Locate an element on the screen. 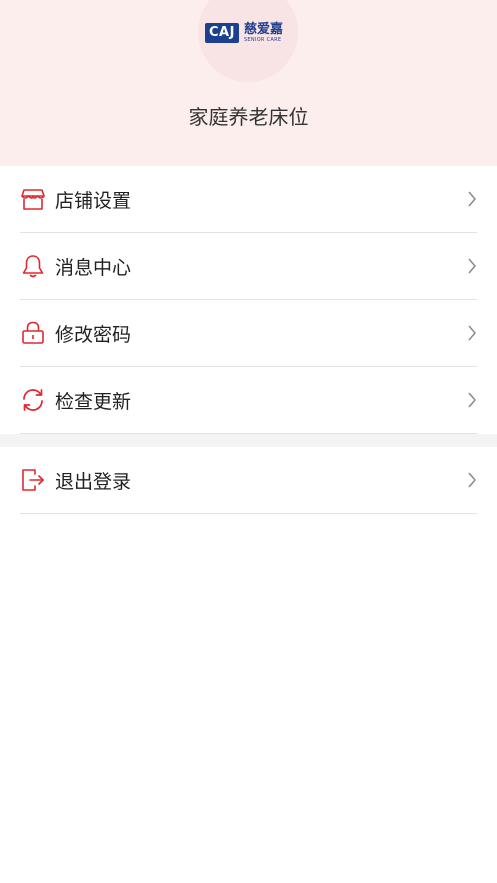 This screenshot has width=497, height=883. menu-item-store-settings: 店铺设置 is located at coordinates (248, 199).